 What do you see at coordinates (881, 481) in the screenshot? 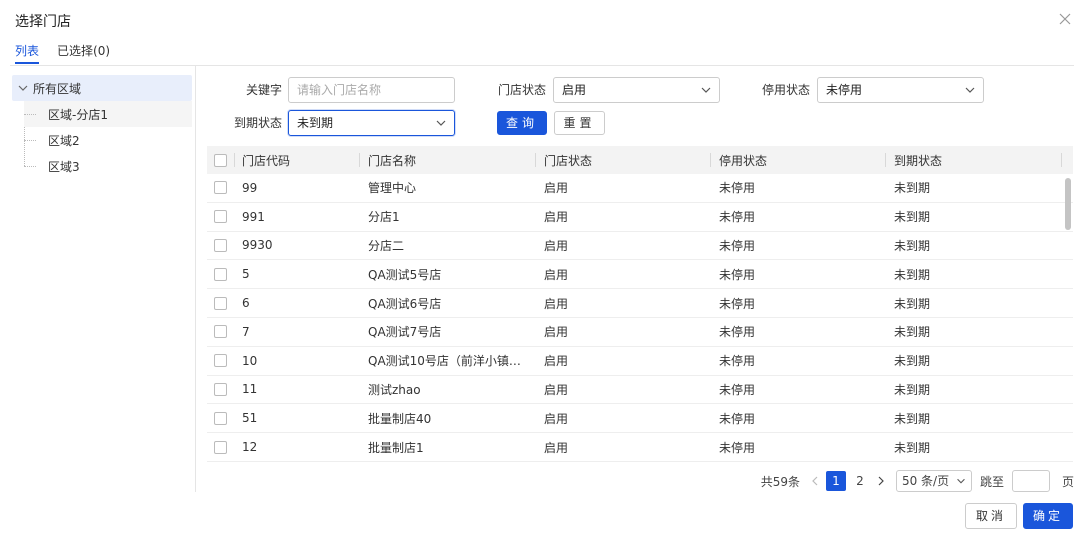
I see `next-page-icon` at bounding box center [881, 481].